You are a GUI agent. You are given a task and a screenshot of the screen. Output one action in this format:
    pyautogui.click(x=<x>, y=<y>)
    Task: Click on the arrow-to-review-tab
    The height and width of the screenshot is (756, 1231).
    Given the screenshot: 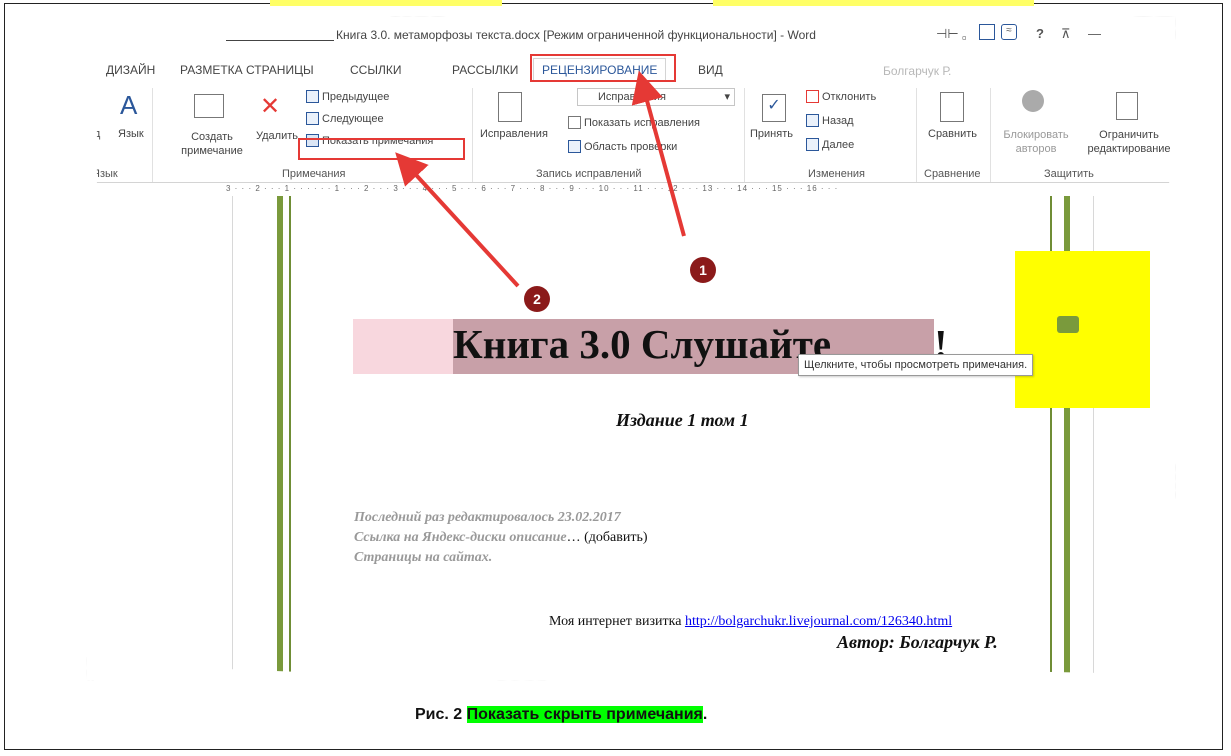 What is the action you would take?
    pyautogui.click(x=658, y=153)
    